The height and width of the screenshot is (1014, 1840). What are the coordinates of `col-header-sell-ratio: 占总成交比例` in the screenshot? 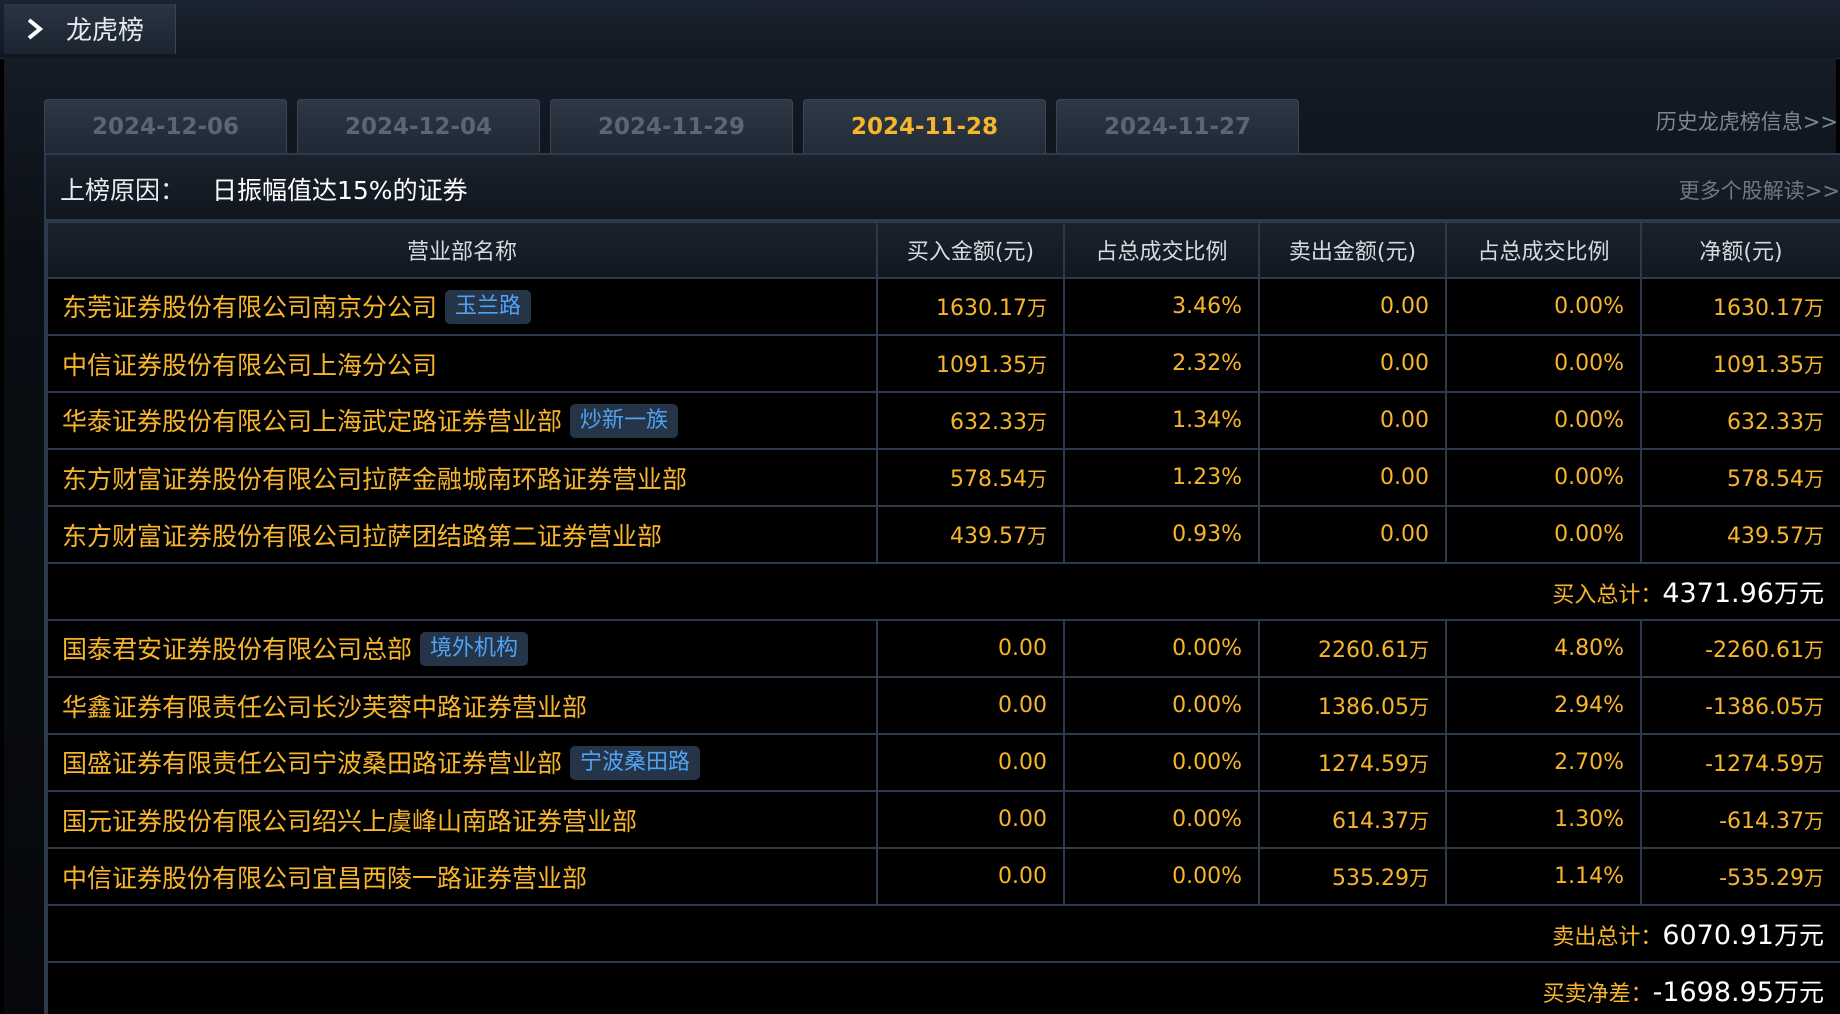 It's located at (1543, 250).